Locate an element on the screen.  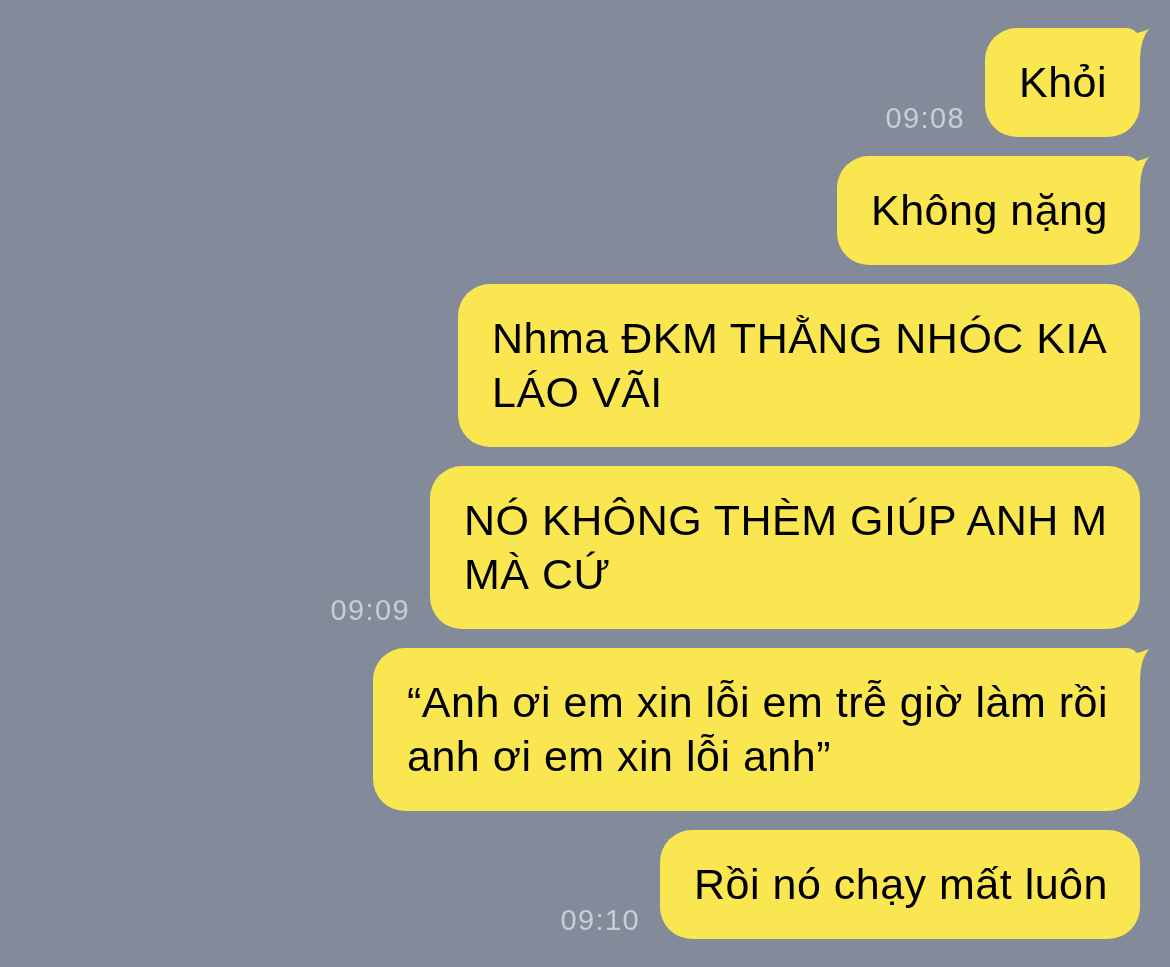
message-bubble: “Anh ơi em xin lỗi em trễ giờ làm rồi anh ơi em xin lỗi anh” is located at coordinates (756, 729).